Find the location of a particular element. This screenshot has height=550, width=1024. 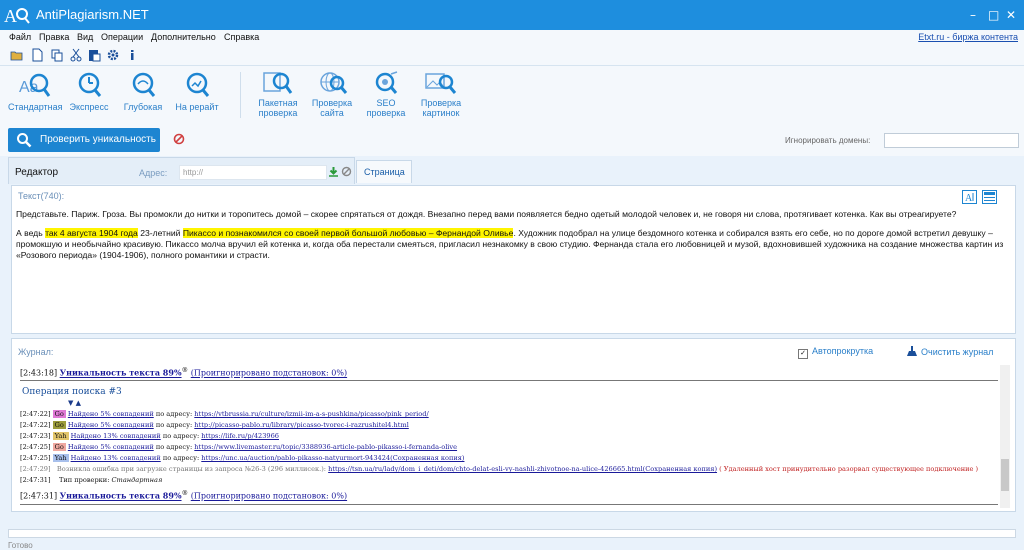

tab-editor: Редактор Адрес: http:// is located at coordinates (181, 170).